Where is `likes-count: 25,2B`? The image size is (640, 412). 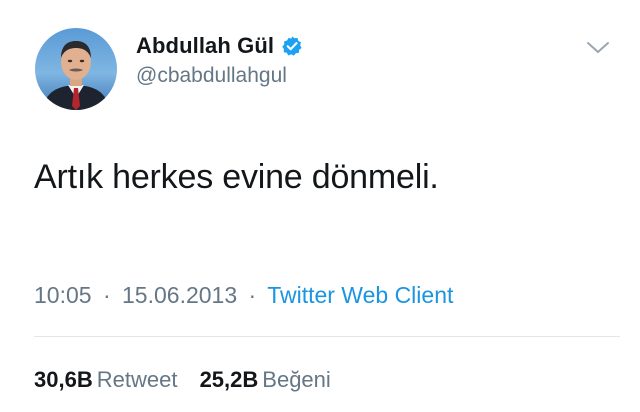 likes-count: 25,2B is located at coordinates (229, 379).